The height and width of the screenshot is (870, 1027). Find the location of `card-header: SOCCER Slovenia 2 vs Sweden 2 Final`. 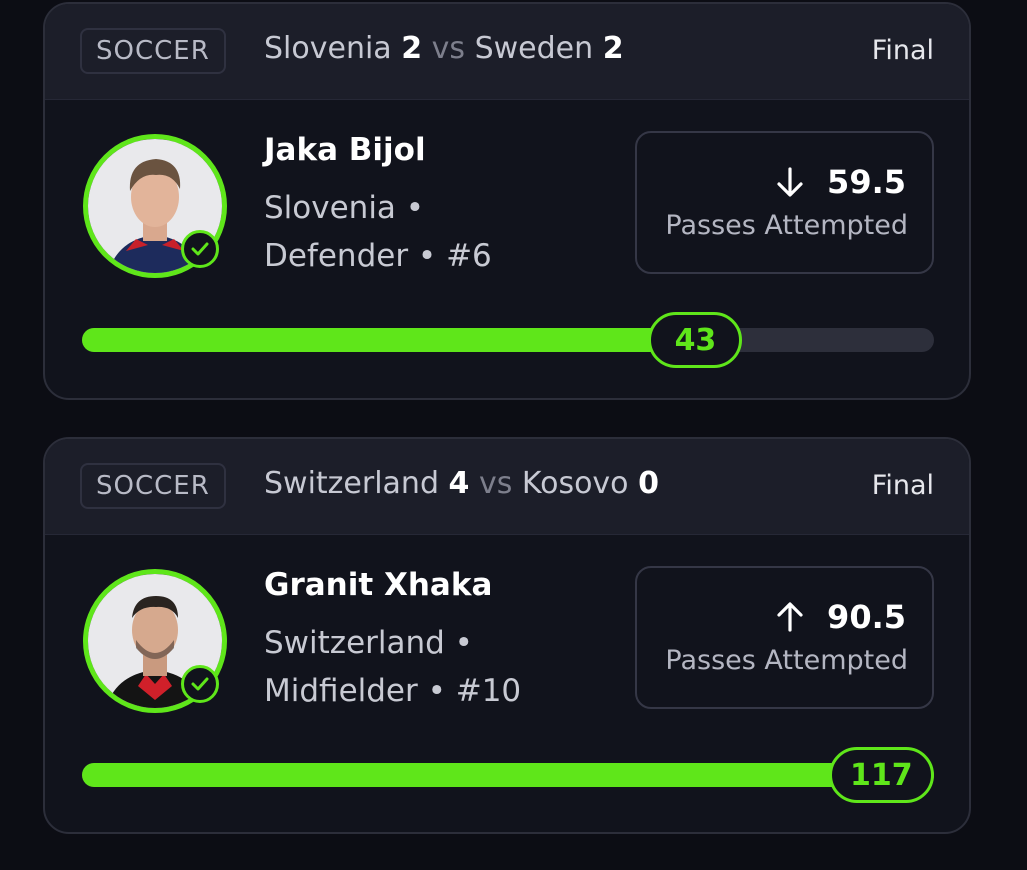

card-header: SOCCER Slovenia 2 vs Sweden 2 Final is located at coordinates (507, 52).